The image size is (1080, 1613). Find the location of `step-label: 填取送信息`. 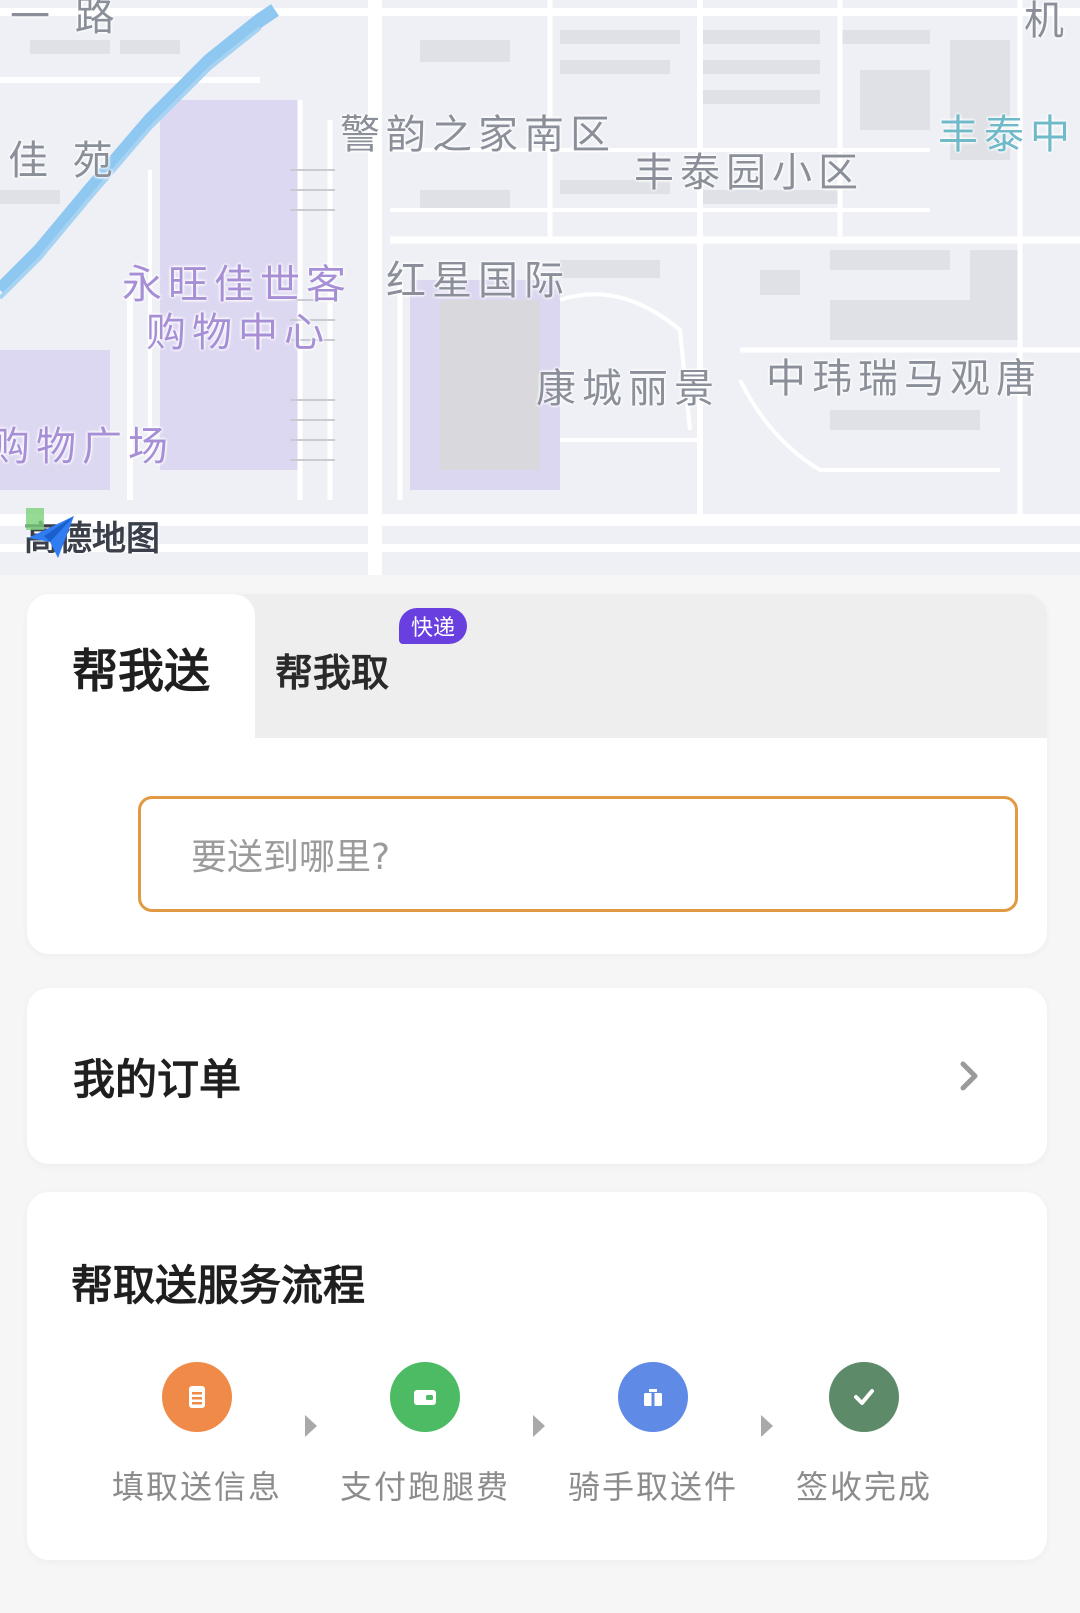

step-label: 填取送信息 is located at coordinates (196, 1487).